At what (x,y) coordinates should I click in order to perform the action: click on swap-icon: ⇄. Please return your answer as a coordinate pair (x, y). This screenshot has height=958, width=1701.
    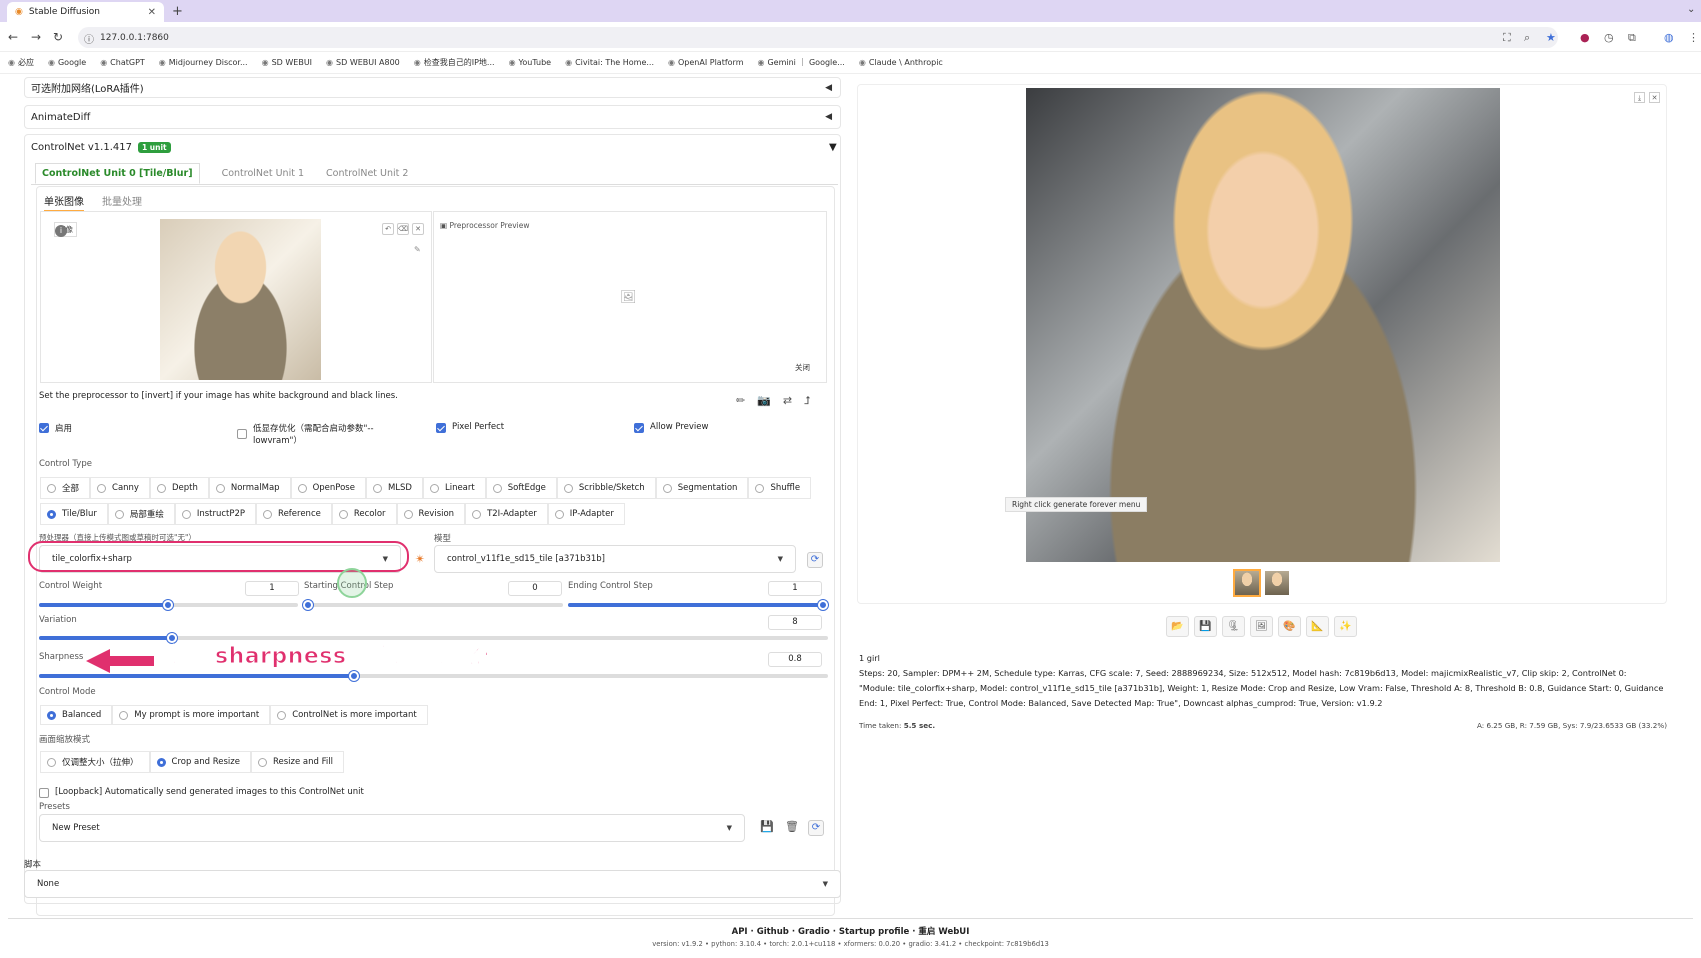
    Looking at the image, I should click on (787, 401).